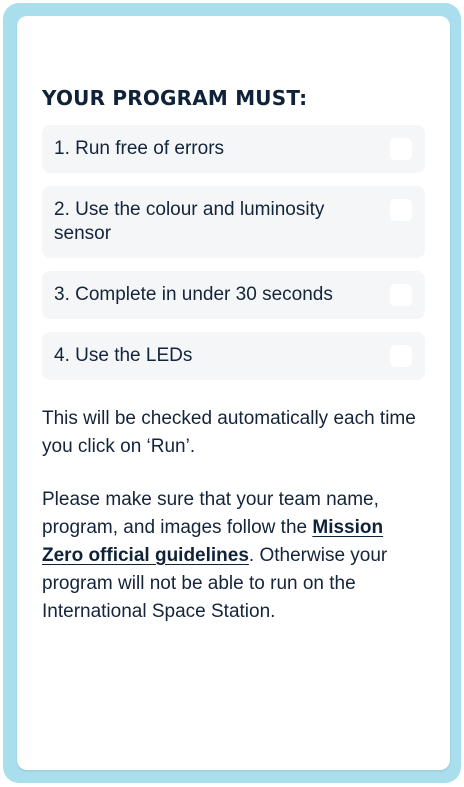 Image resolution: width=464 pixels, height=787 pixels. What do you see at coordinates (189, 221) in the screenshot?
I see `requirement-label: 2. Use the colour and luminosity sensor` at bounding box center [189, 221].